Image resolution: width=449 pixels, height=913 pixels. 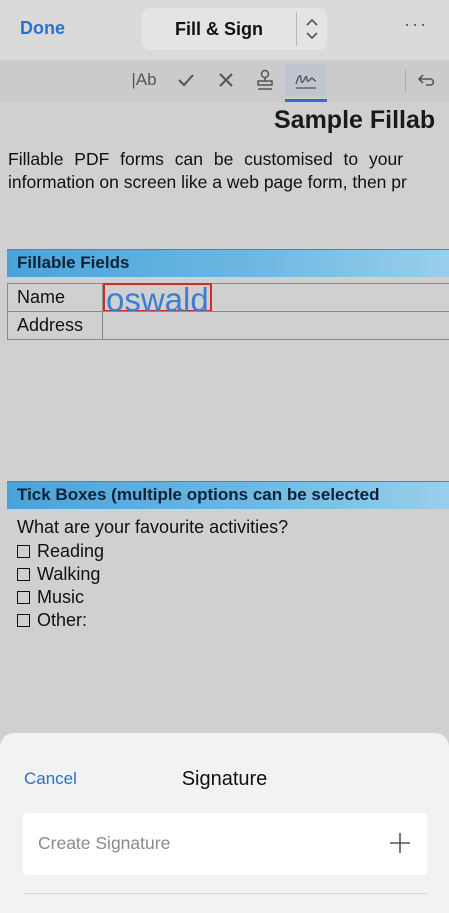 I want to click on field-label-address: Address, so click(x=55, y=325).